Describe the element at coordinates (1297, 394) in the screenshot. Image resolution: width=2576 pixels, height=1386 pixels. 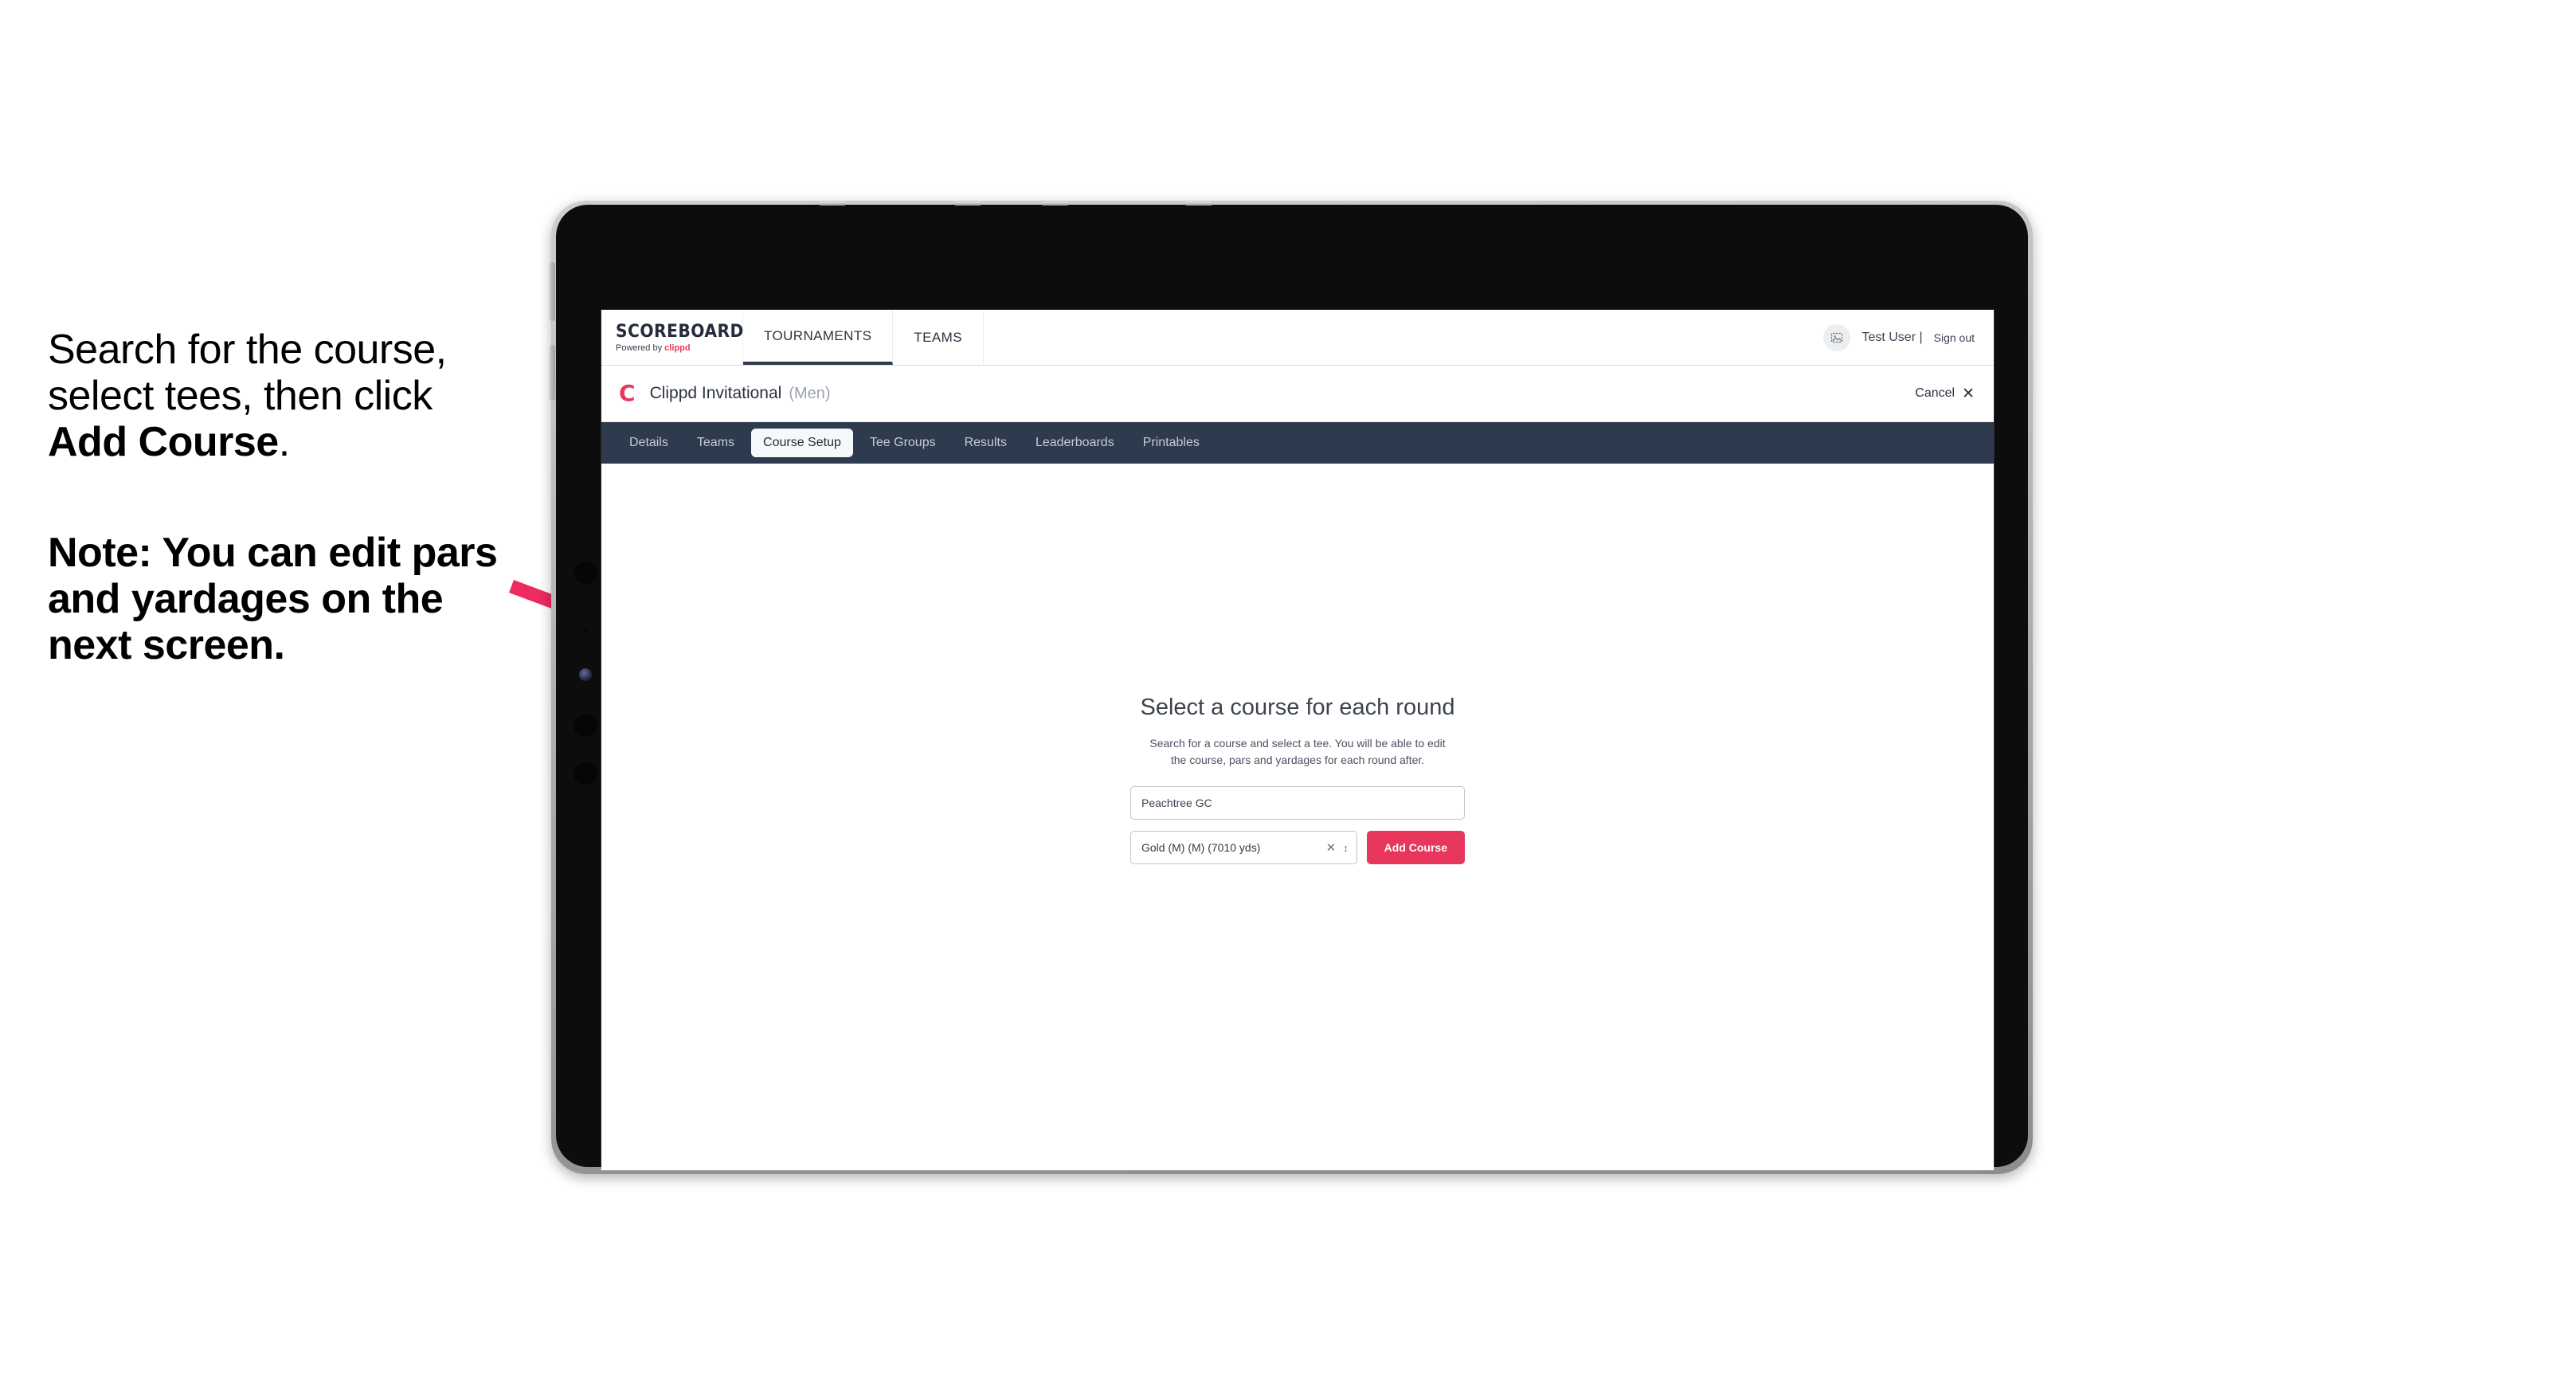
I see `tournament-header: C Clippd Invitational (Men) Cancel ✕` at that location.